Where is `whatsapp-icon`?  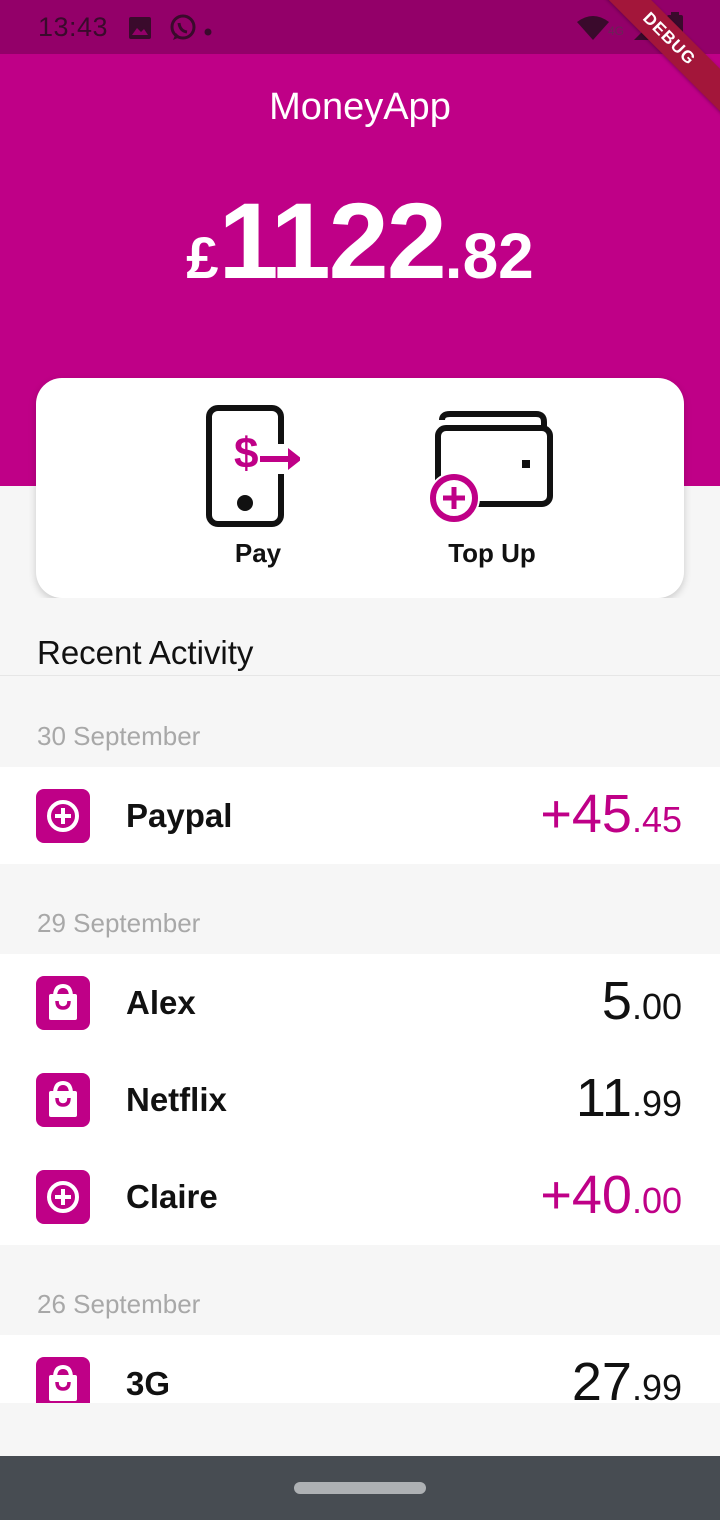
whatsapp-icon is located at coordinates (183, 30).